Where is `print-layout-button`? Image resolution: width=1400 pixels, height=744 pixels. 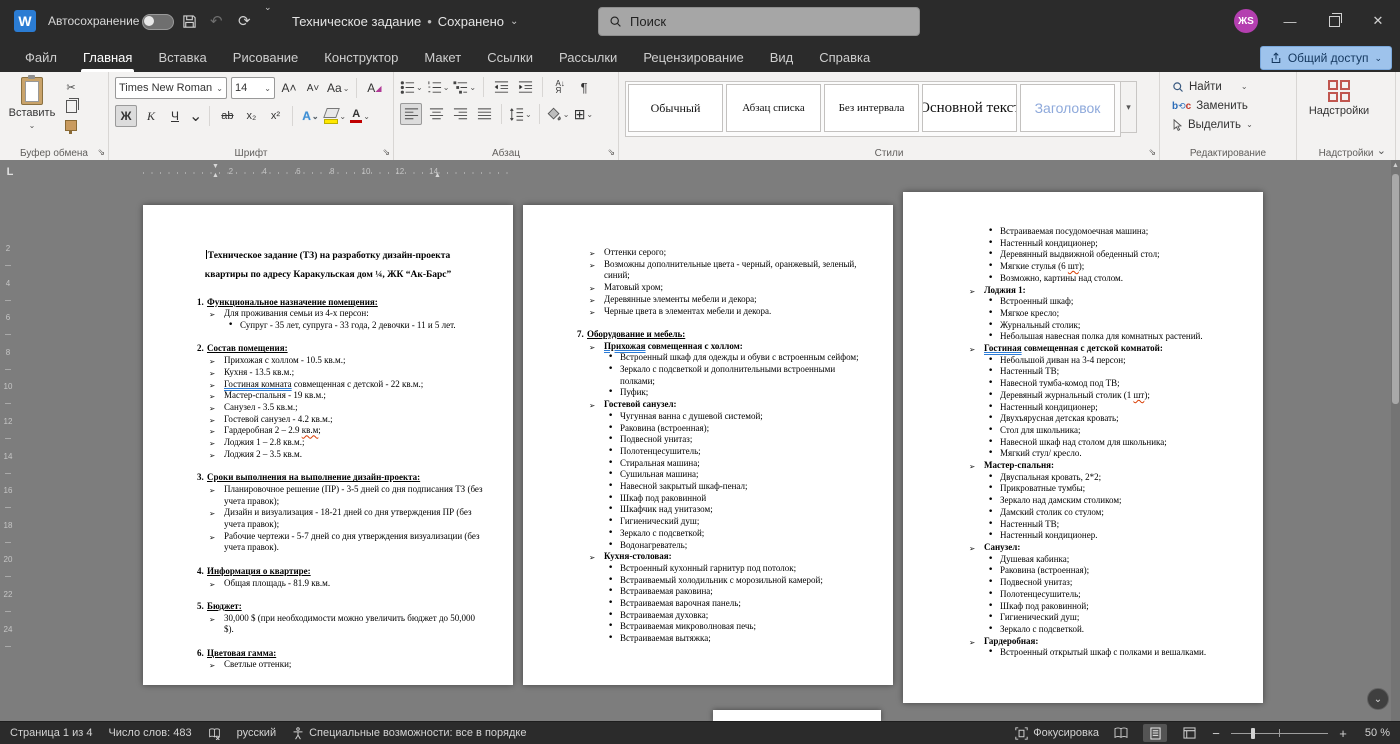 print-layout-button is located at coordinates (1155, 733).